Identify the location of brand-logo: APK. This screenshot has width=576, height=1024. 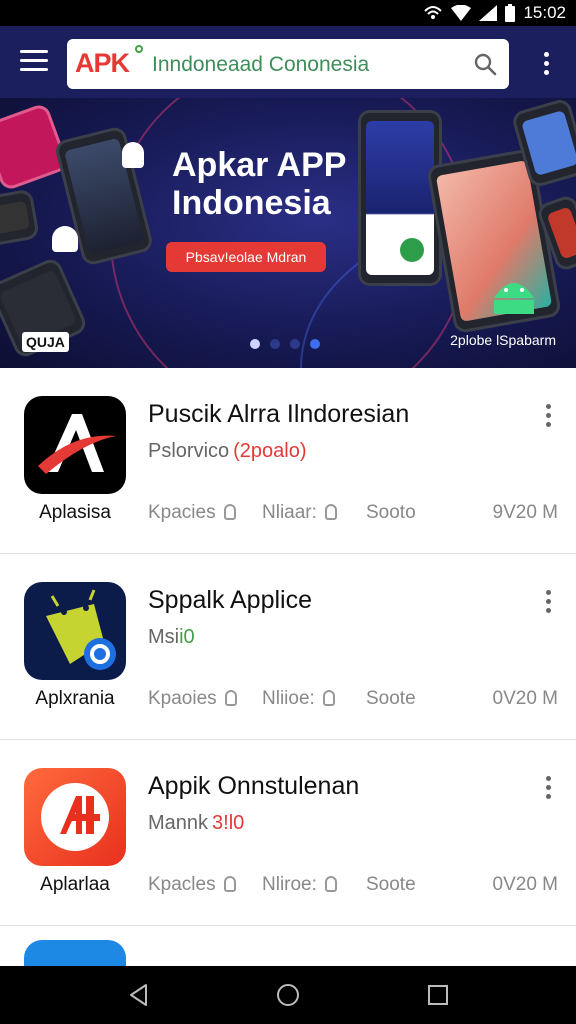
(102, 63).